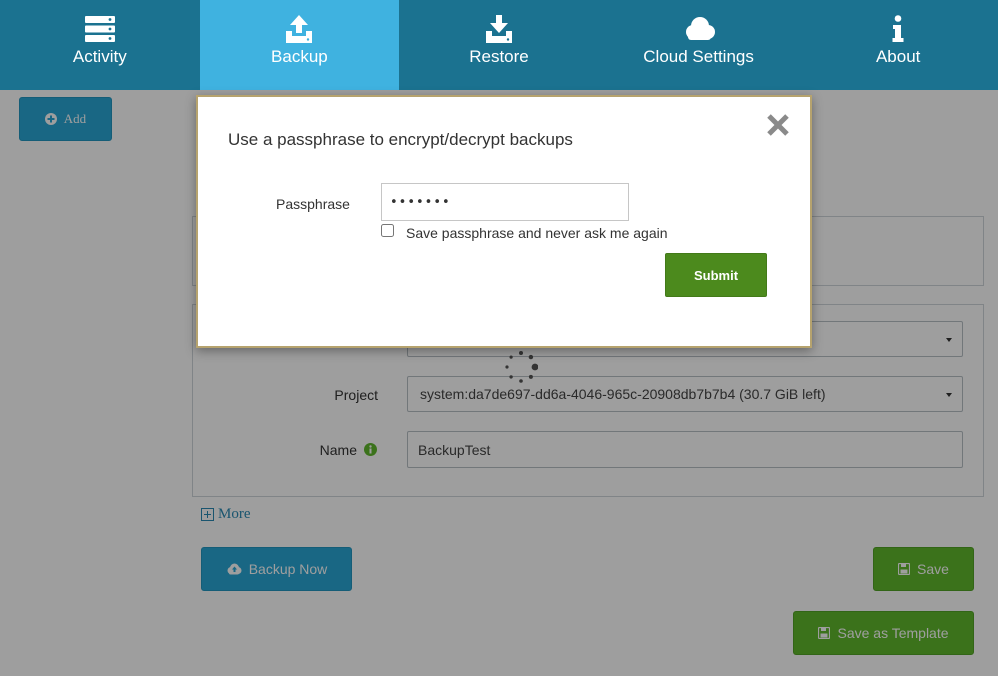 Image resolution: width=998 pixels, height=676 pixels. I want to click on save-passphrase-checkbox, so click(387, 230).